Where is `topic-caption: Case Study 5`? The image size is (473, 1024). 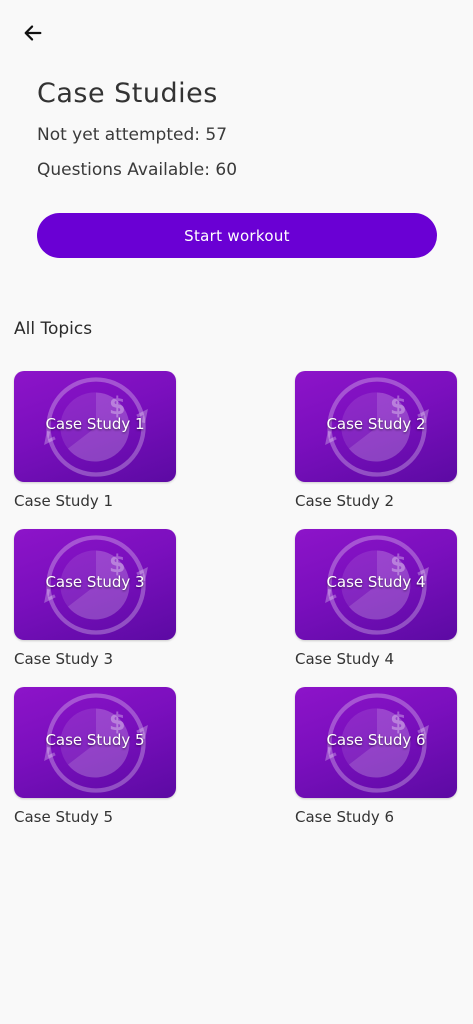 topic-caption: Case Study 5 is located at coordinates (64, 817).